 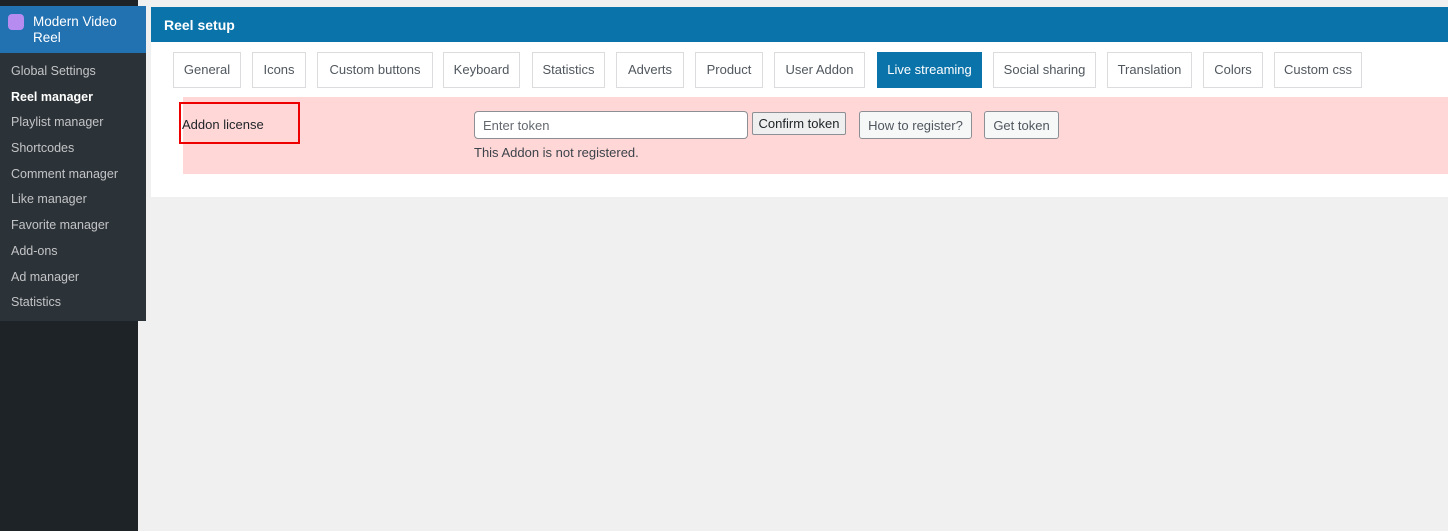 I want to click on tab-keyboard: Keyboard, so click(x=481, y=70).